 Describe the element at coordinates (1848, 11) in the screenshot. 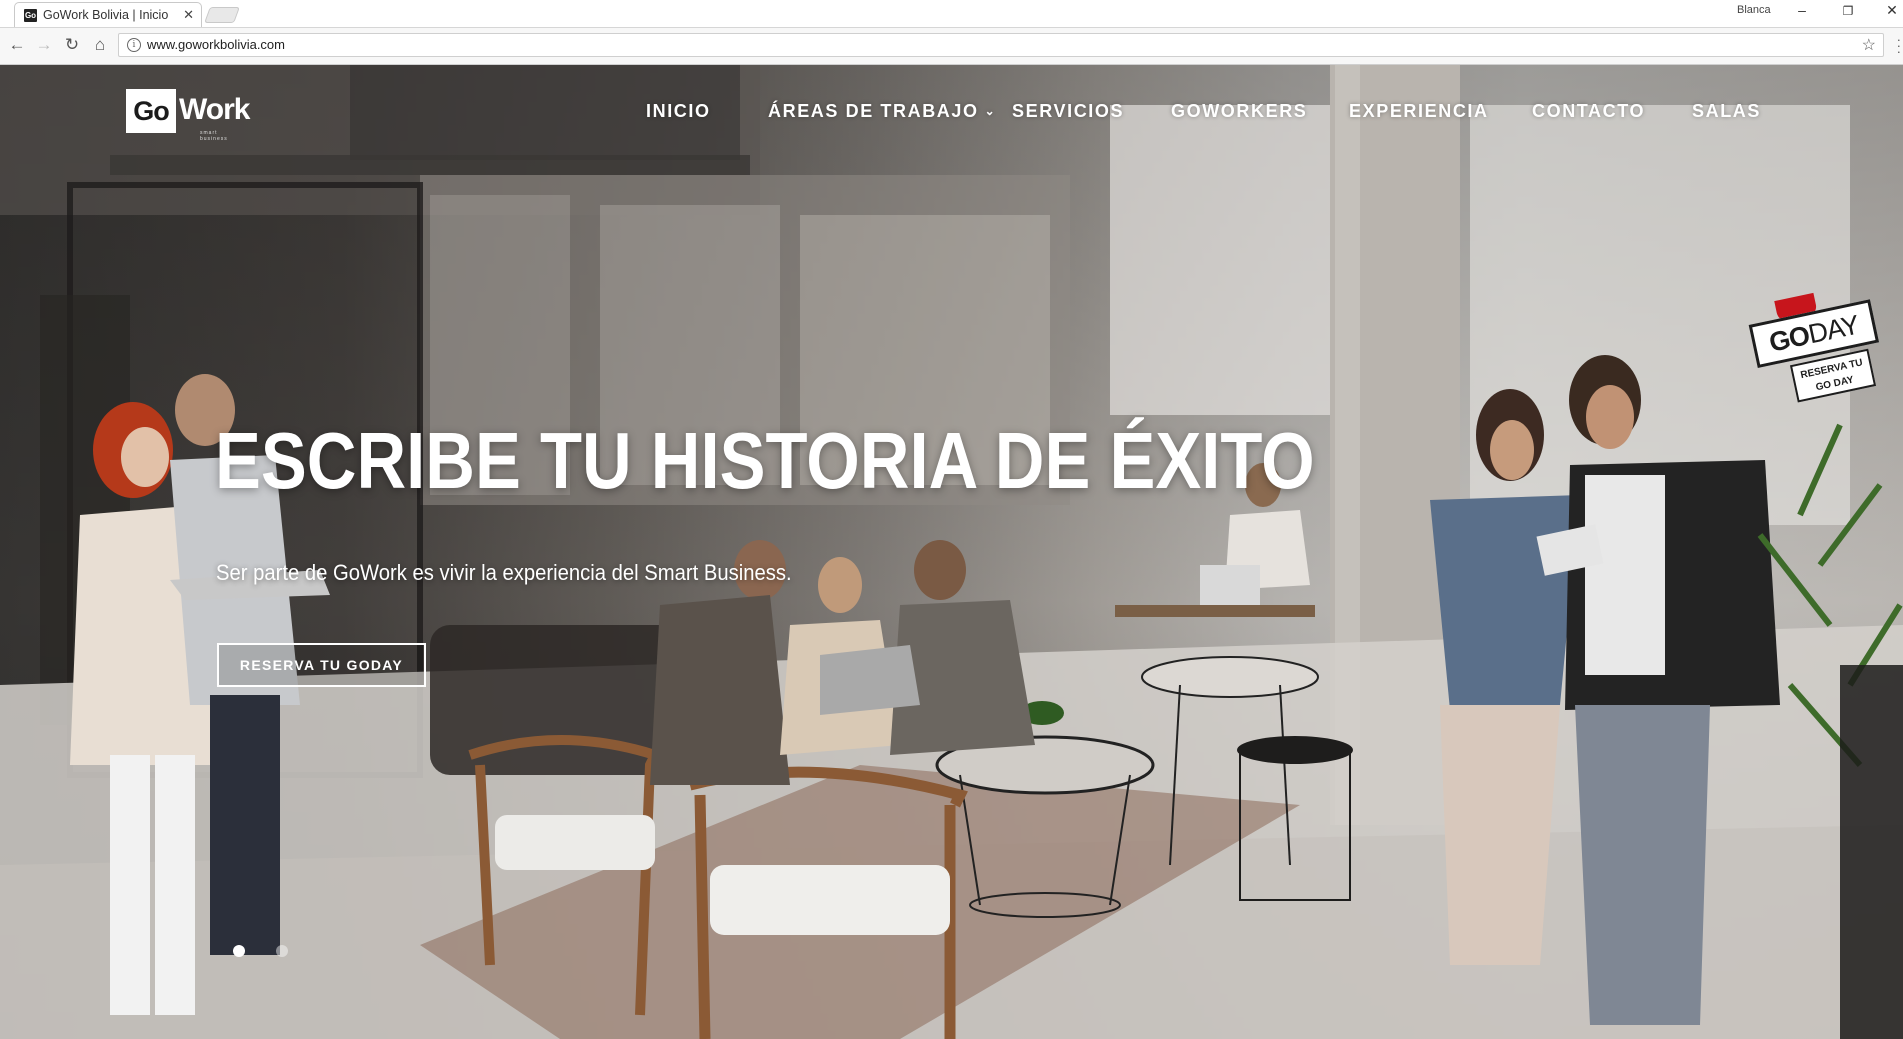

I see `restore-icon: ❐` at that location.